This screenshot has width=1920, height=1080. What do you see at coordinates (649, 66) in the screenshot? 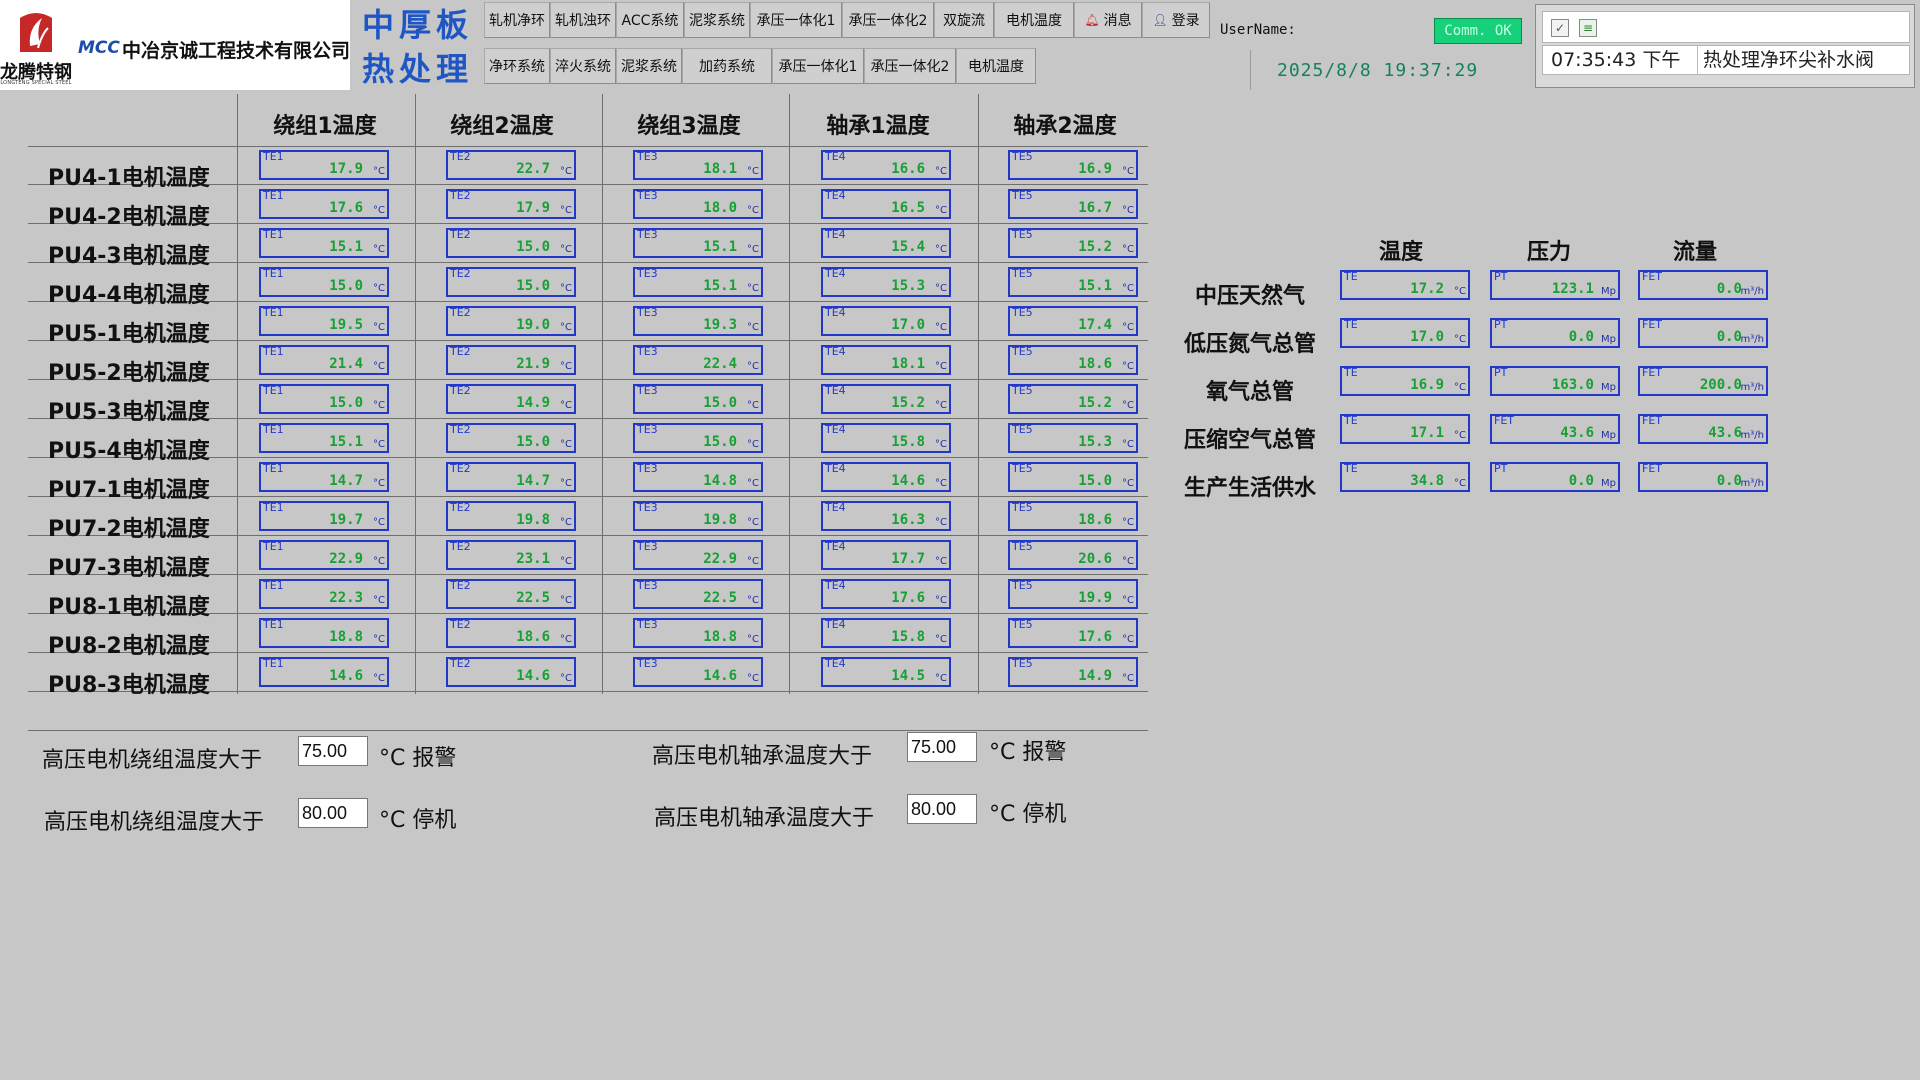
I see `nav-slurry-system-2: 泥浆系统` at bounding box center [649, 66].